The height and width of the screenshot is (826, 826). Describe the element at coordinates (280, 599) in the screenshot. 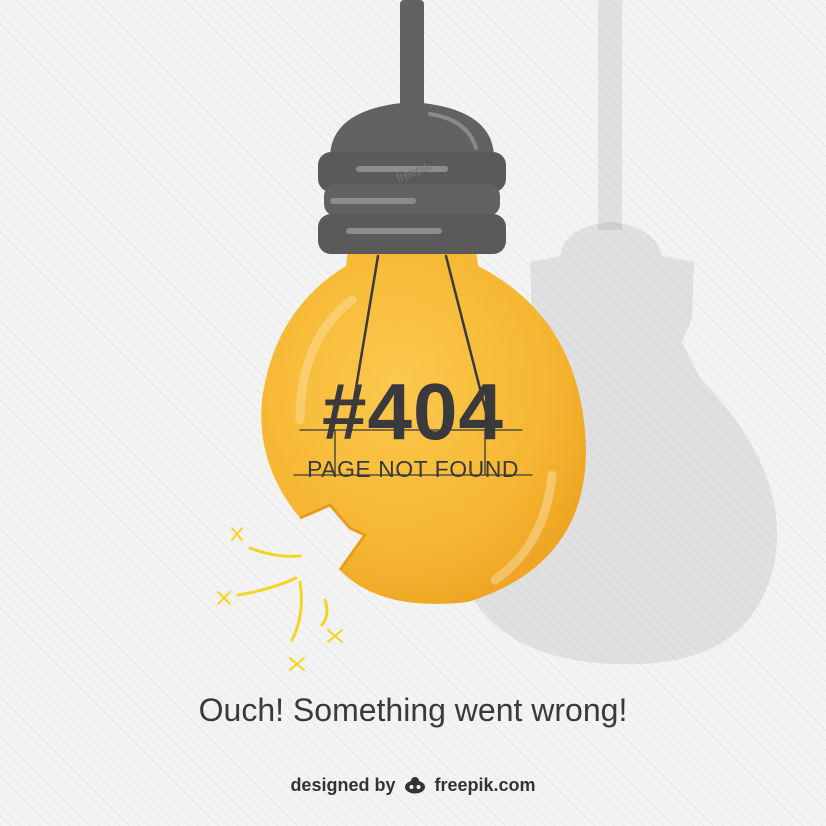

I see `spark-effects` at that location.